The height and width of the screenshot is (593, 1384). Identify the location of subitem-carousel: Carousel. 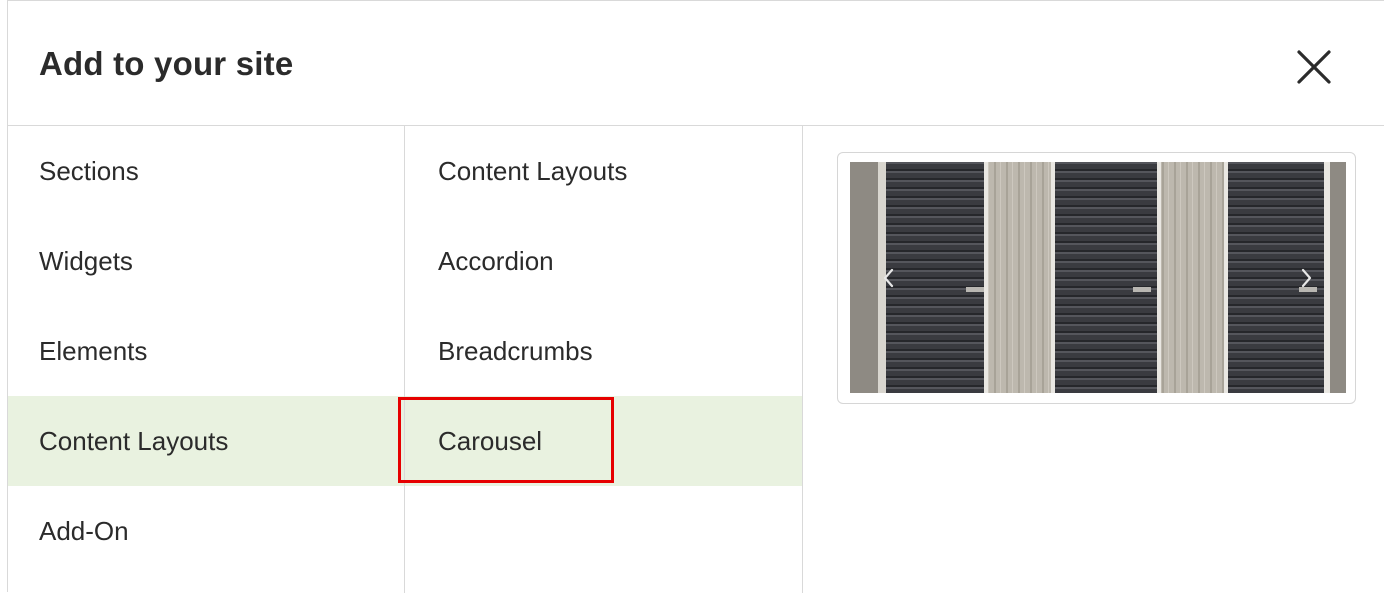
(603, 441).